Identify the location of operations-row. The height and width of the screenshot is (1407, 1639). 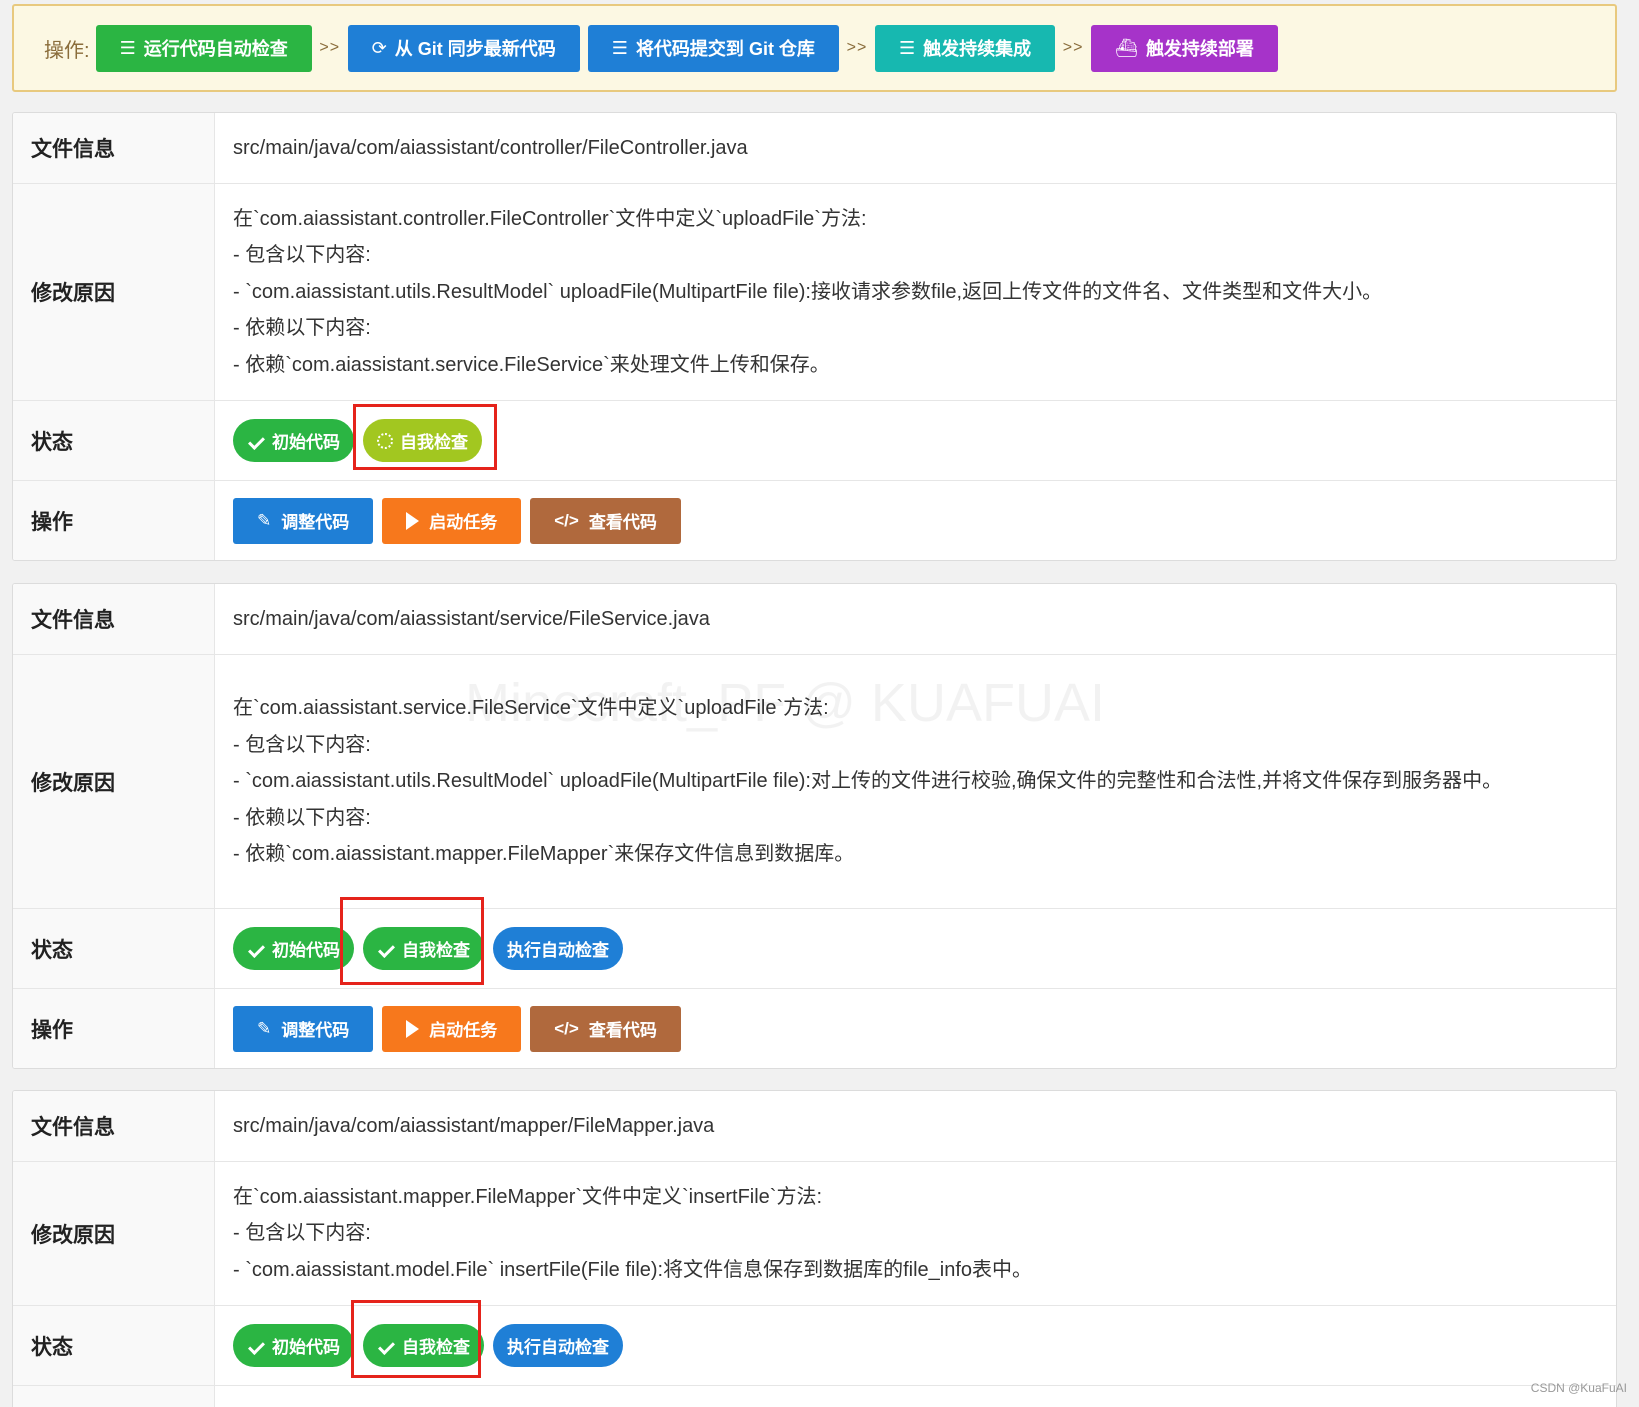
(814, 1396).